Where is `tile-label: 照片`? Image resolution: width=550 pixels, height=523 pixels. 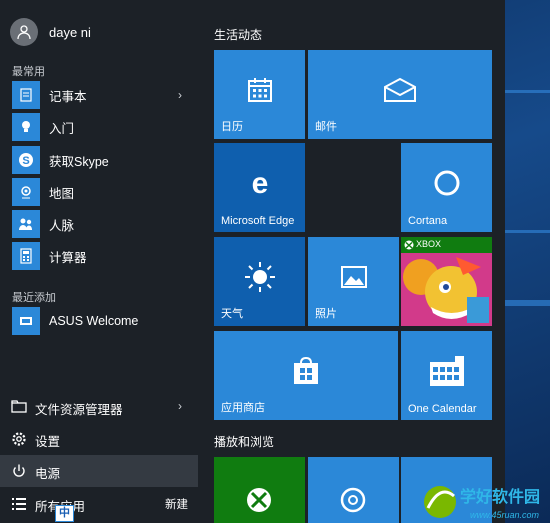
tile-label: 照片 is located at coordinates (326, 314).